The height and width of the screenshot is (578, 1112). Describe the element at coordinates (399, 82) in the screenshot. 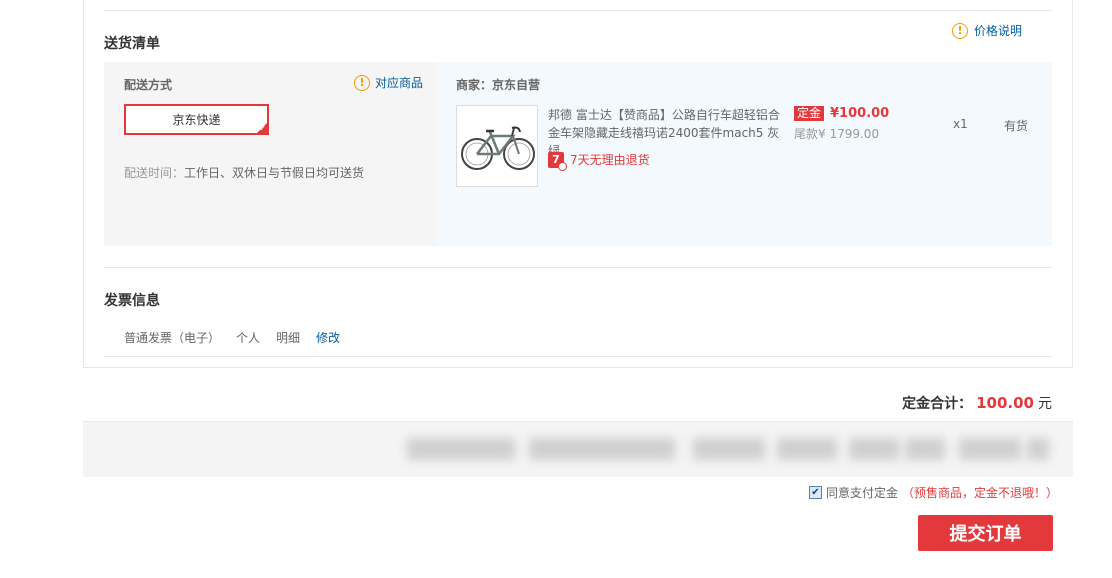

I see `match-goods-label: 对应商品` at that location.